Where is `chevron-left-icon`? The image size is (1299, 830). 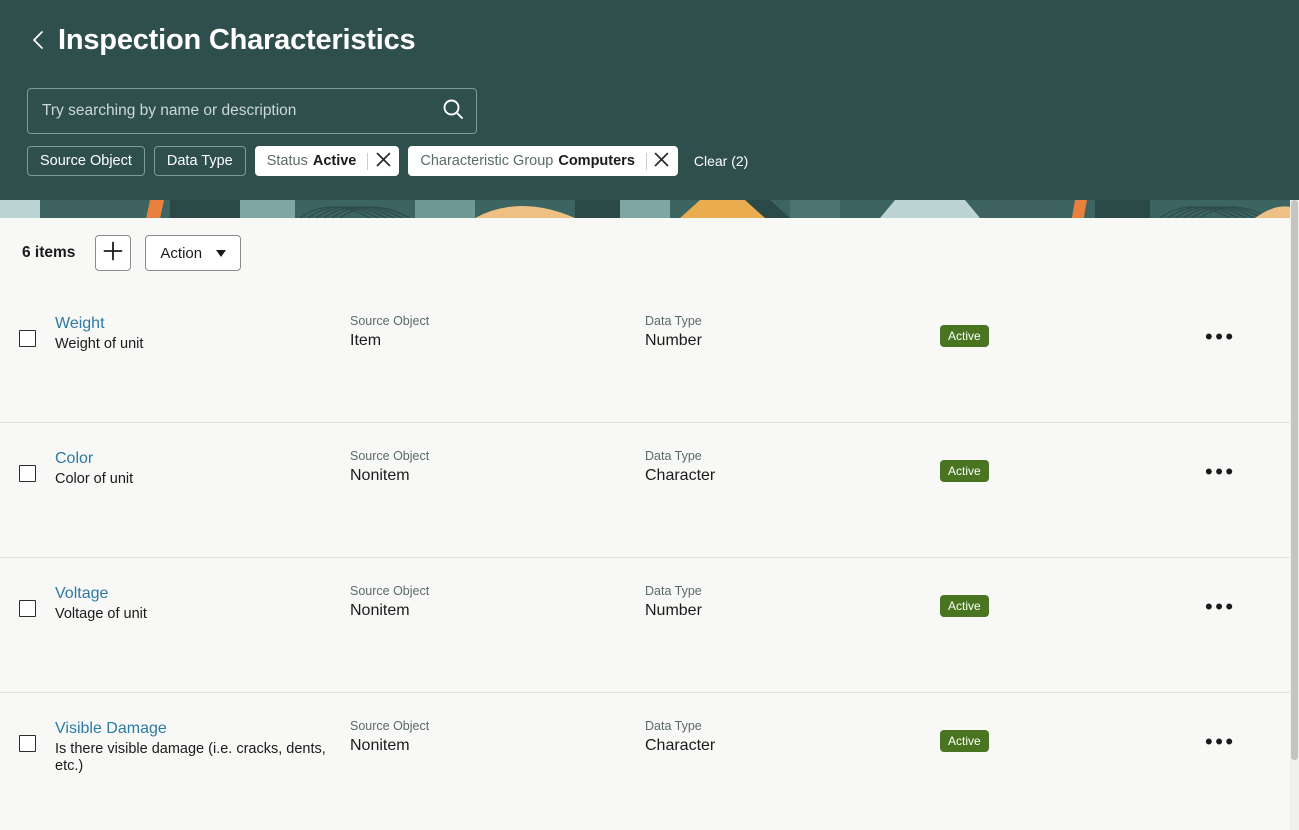 chevron-left-icon is located at coordinates (38, 40).